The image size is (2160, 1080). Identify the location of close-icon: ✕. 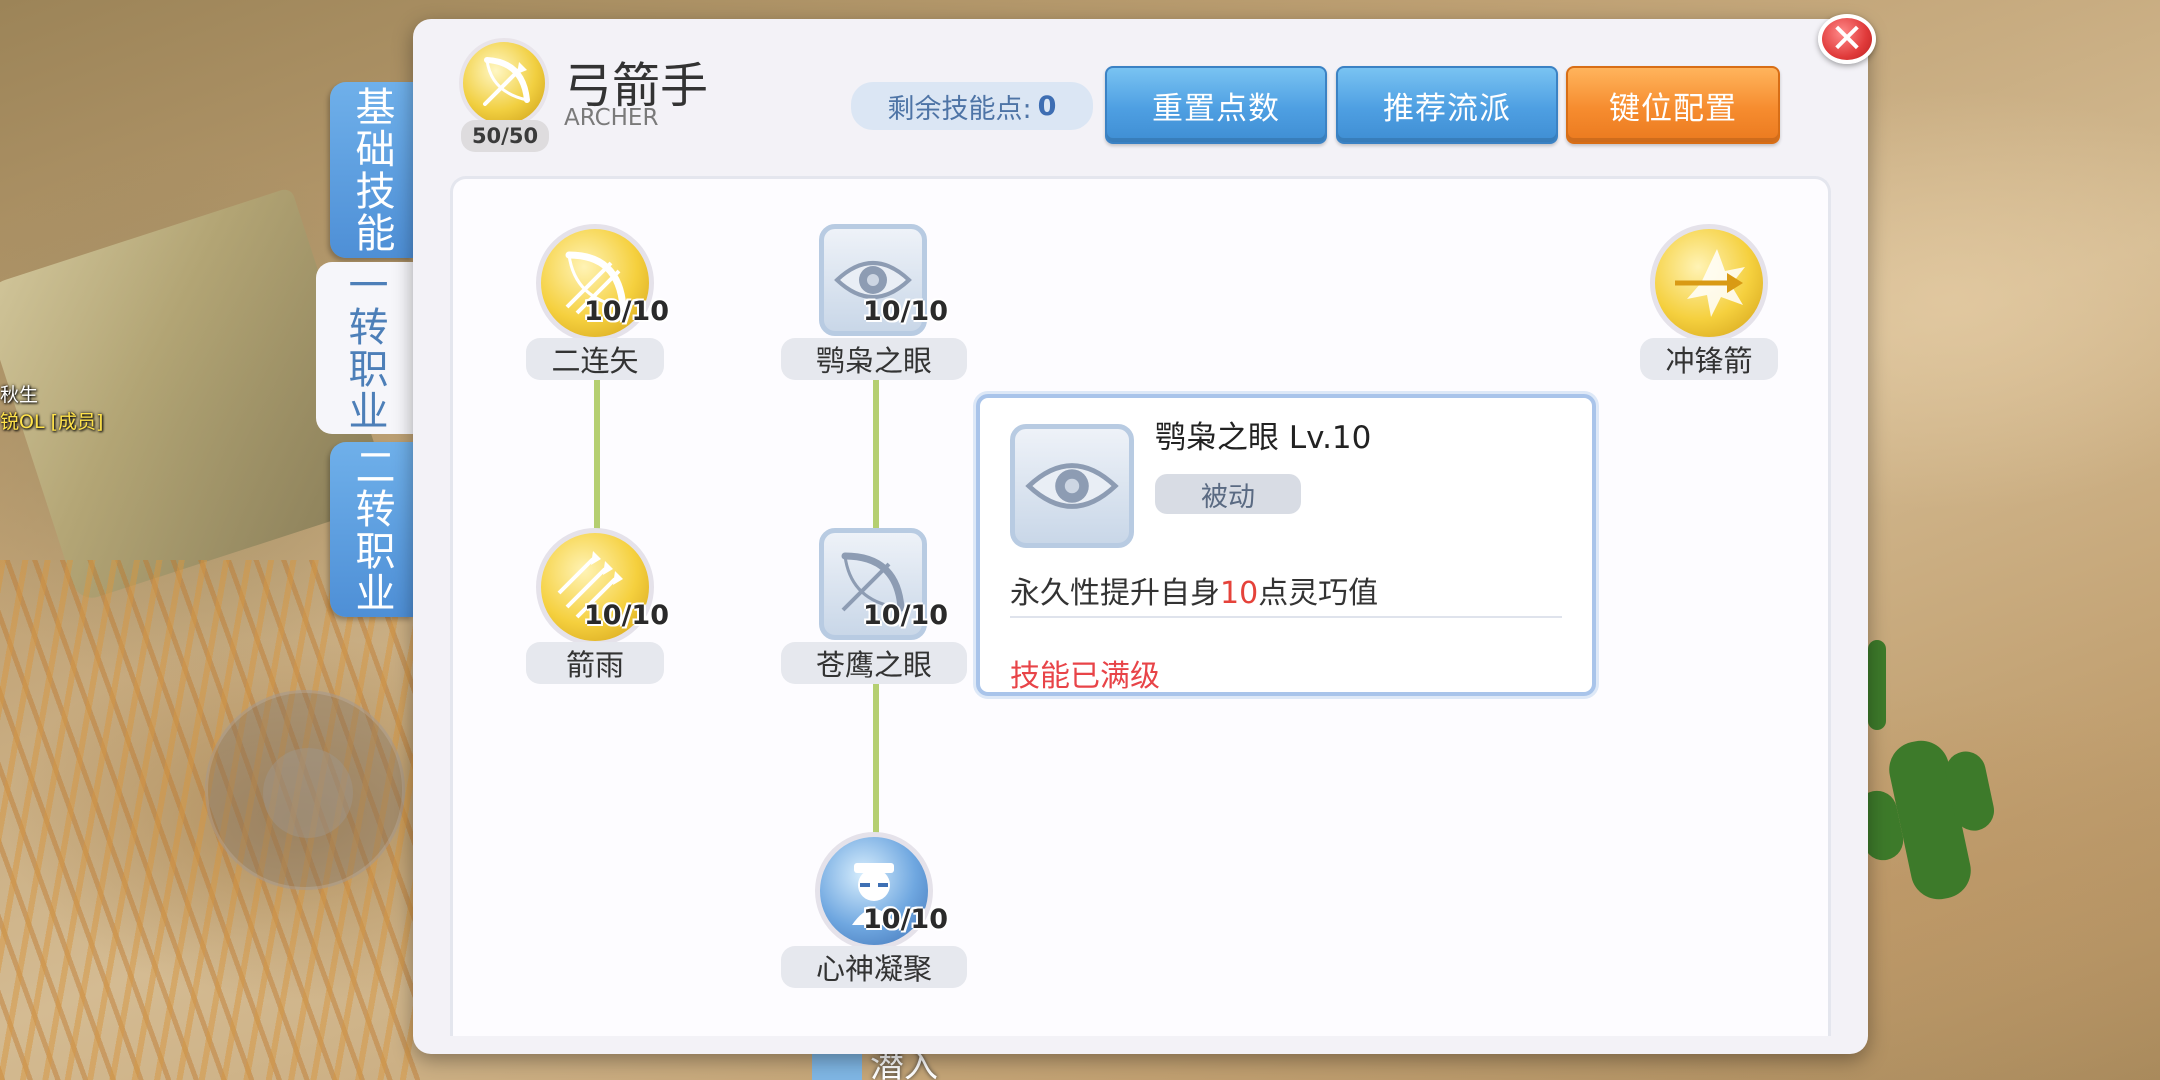
(1847, 39).